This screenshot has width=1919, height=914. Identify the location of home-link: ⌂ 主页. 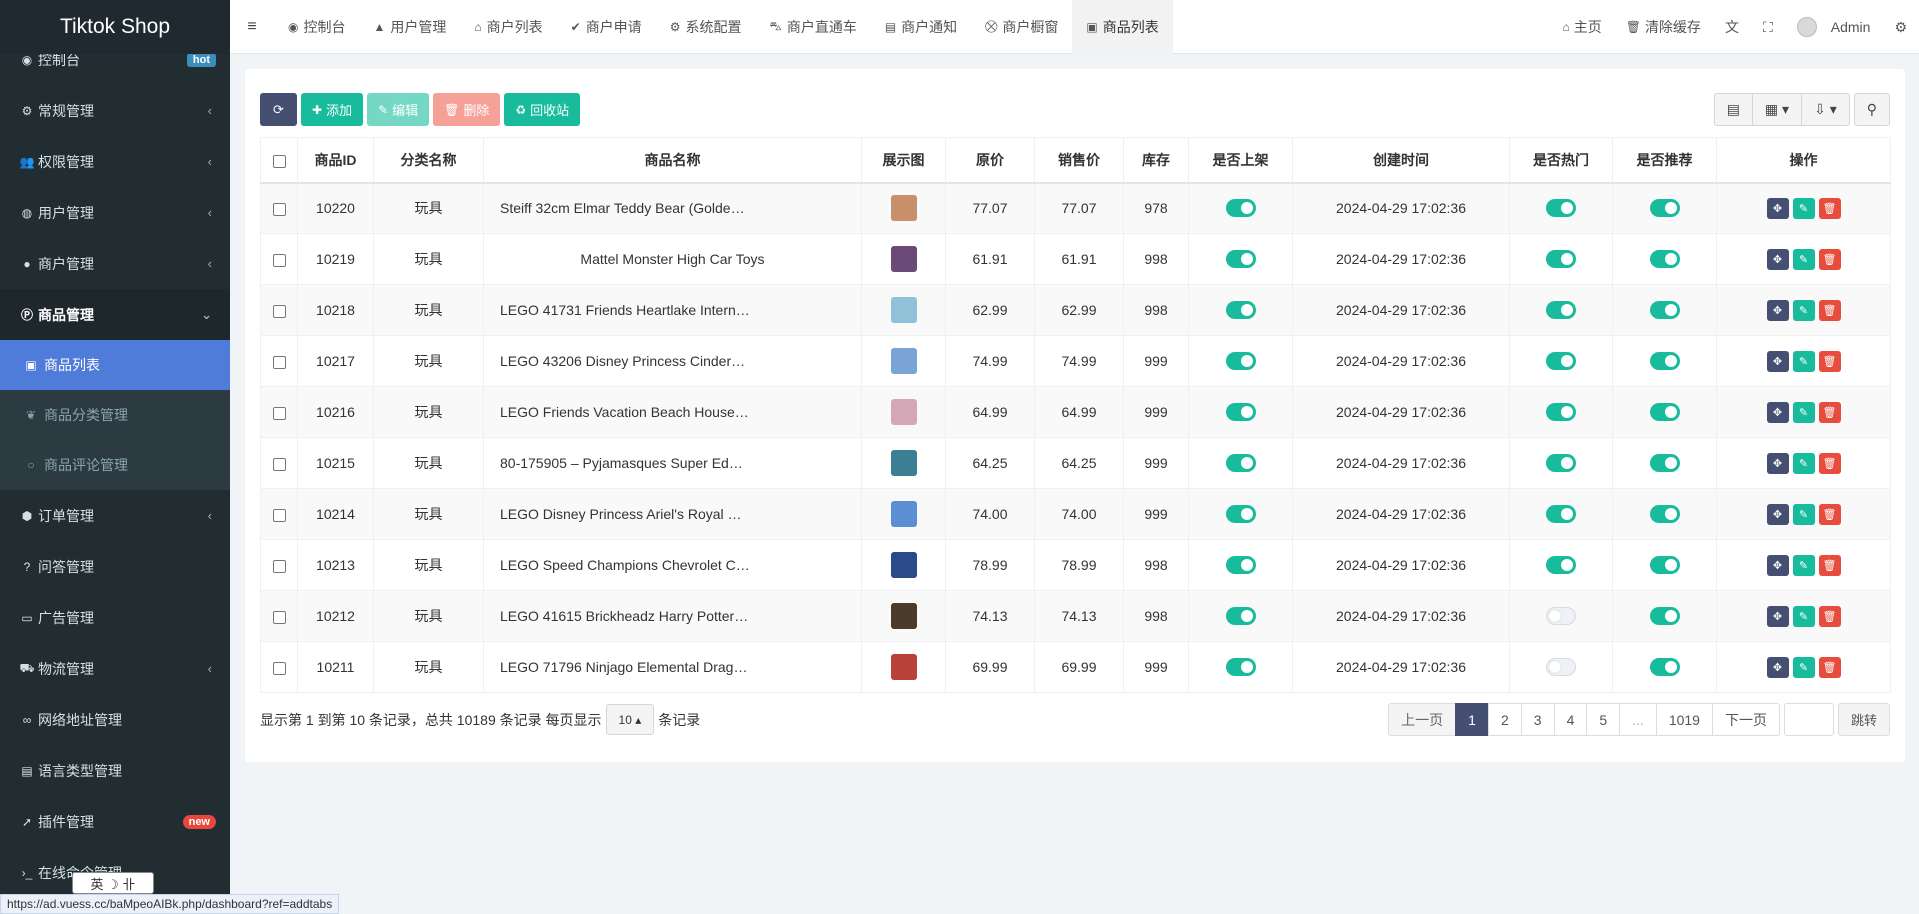
(1581, 27).